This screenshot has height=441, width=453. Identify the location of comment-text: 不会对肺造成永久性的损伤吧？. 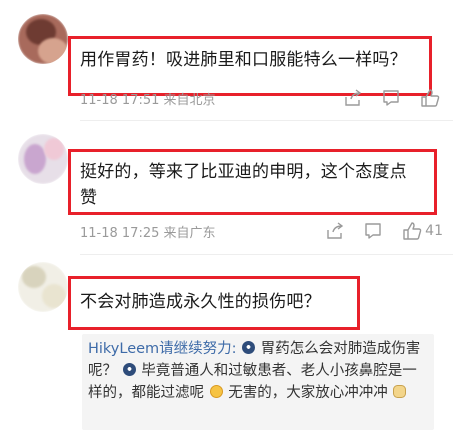
(200, 302).